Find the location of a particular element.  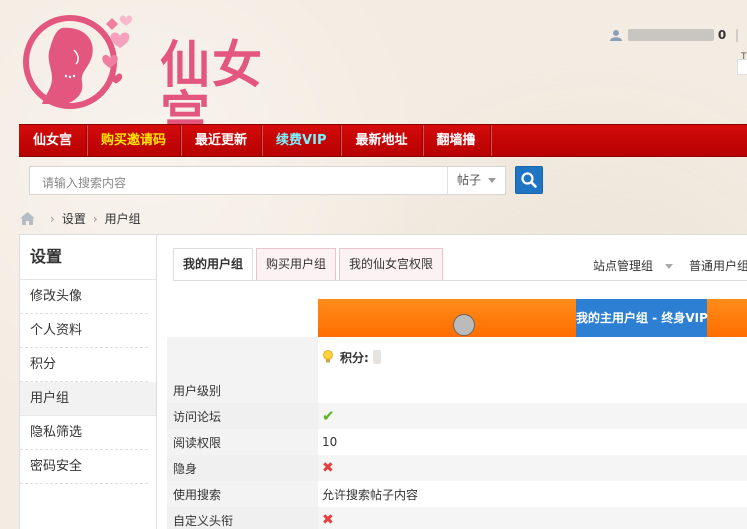

sidebar-item-profile: 个人资料 is located at coordinates (84, 331).